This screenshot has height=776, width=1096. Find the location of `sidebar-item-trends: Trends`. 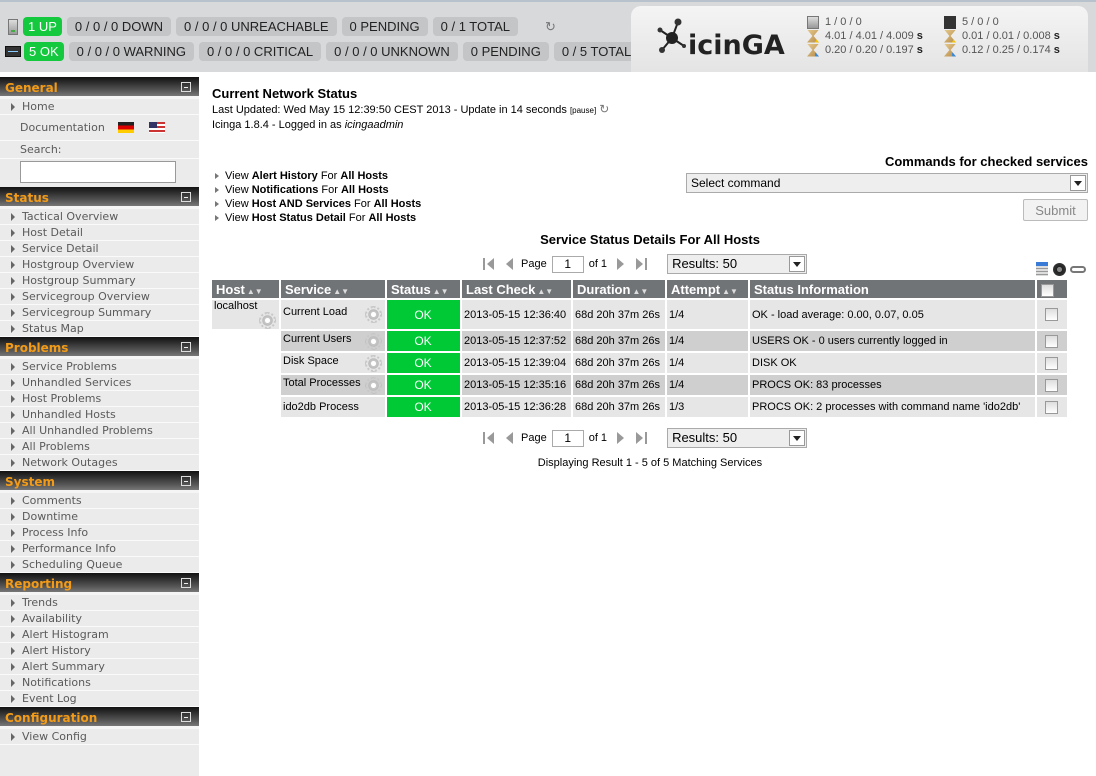

sidebar-item-trends: Trends is located at coordinates (99, 603).